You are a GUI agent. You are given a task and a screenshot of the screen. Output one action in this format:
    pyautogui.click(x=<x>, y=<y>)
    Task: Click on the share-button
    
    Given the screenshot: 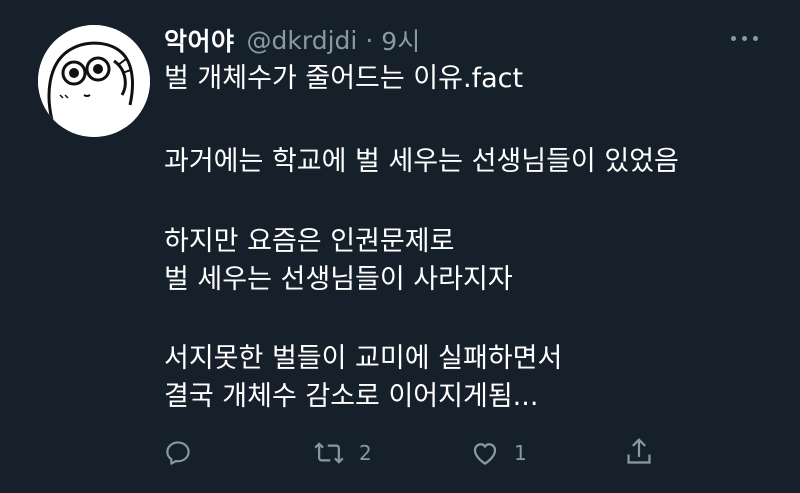 What is the action you would take?
    pyautogui.click(x=639, y=452)
    